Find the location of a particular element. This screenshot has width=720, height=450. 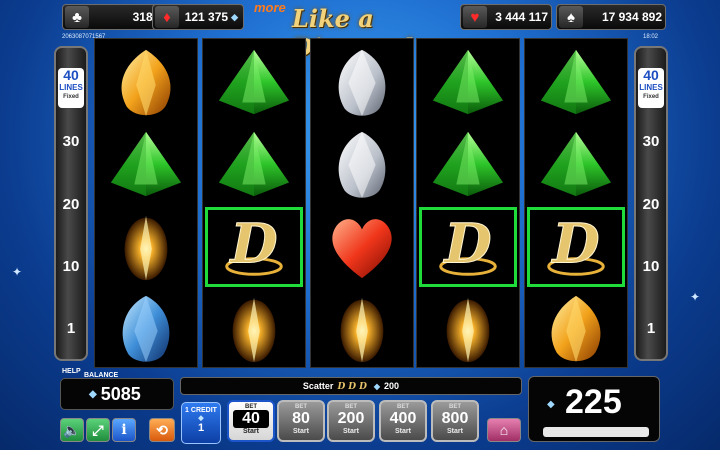

win-display: ◆ 225 is located at coordinates (594, 409).